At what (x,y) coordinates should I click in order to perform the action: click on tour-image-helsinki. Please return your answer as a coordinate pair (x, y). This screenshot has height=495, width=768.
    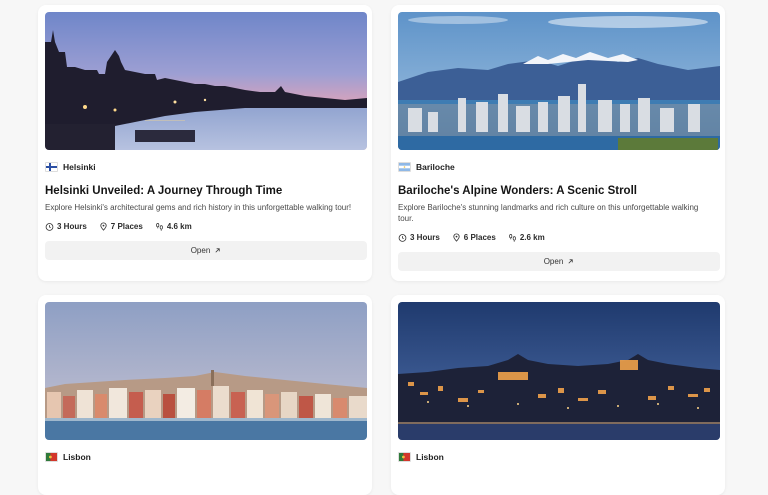
    Looking at the image, I should click on (206, 81).